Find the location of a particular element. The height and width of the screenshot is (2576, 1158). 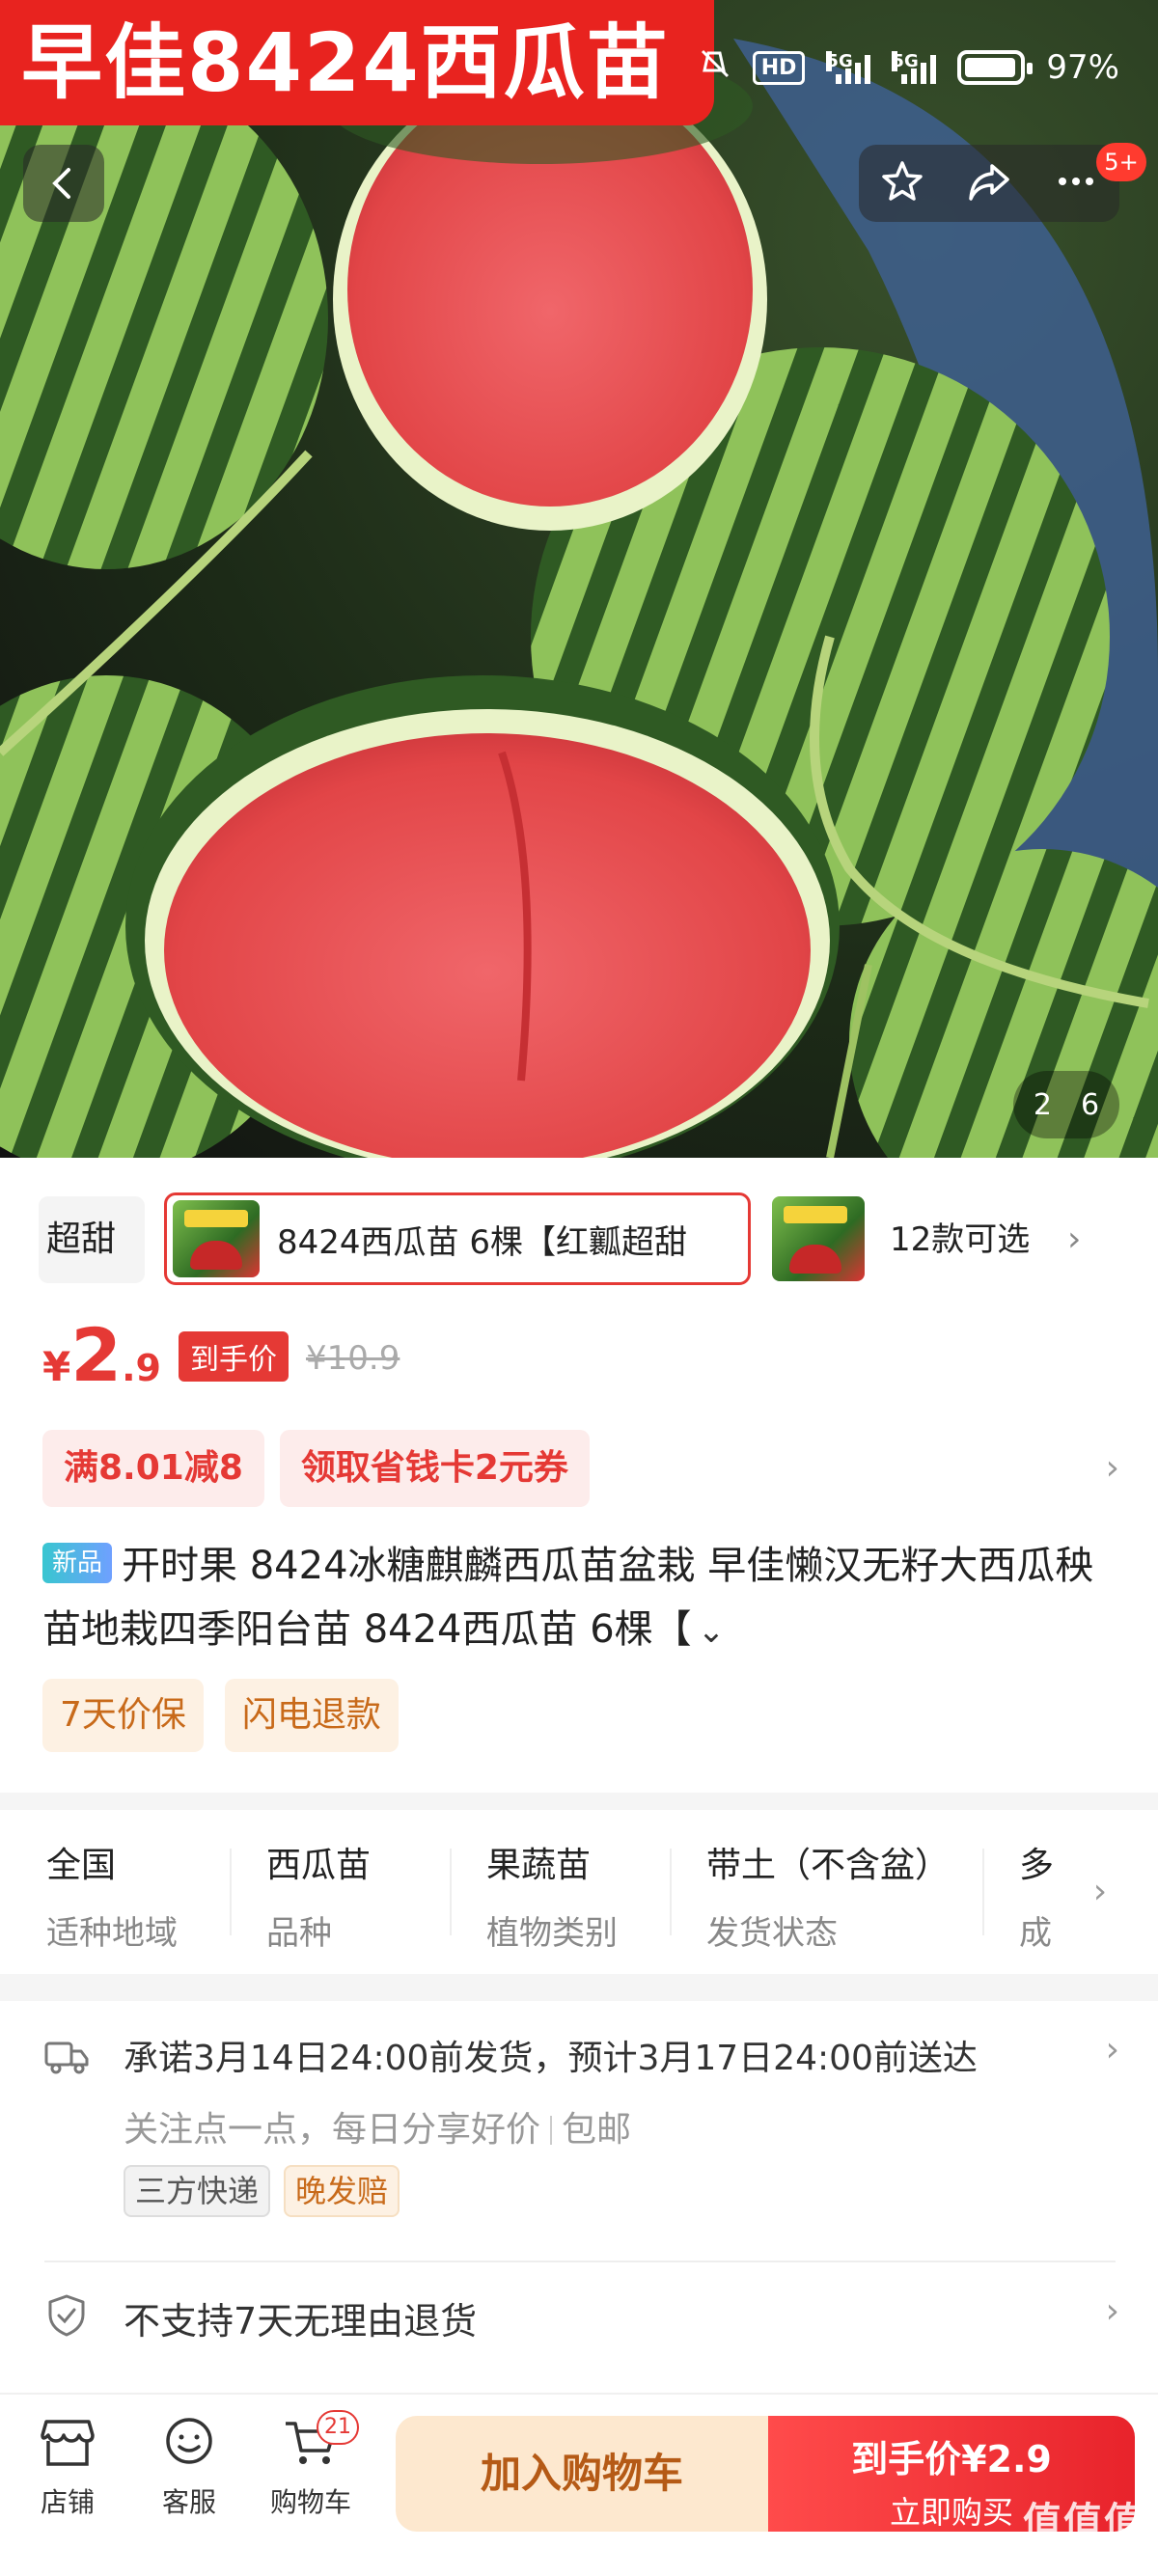

variant-selector: 超甜 8424西瓜苗 6棵【红瓤超甜 12款可选 › is located at coordinates (579, 1239).